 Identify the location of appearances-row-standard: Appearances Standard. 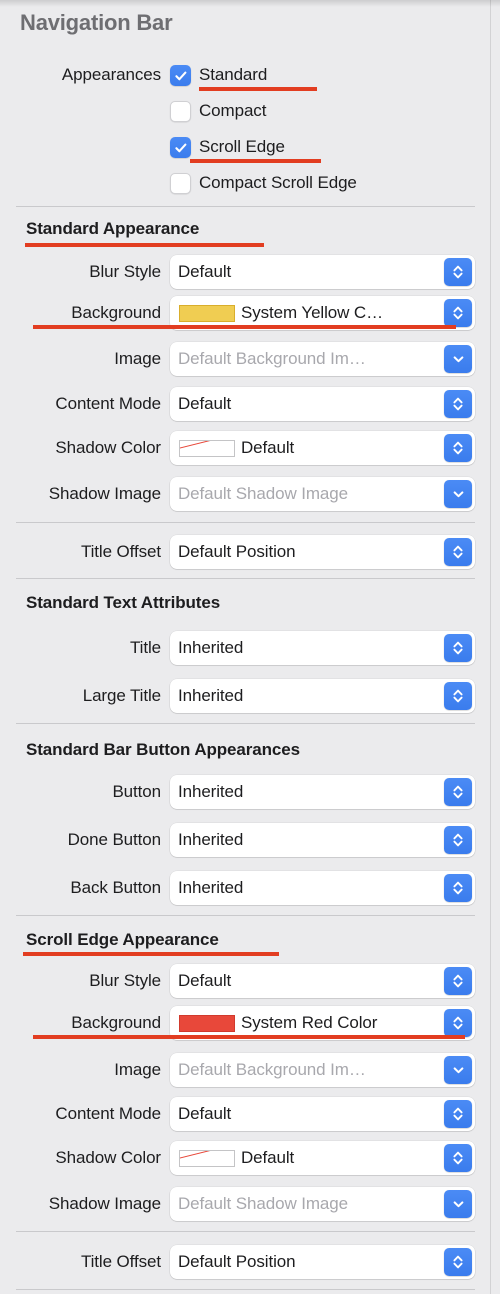
(250, 75).